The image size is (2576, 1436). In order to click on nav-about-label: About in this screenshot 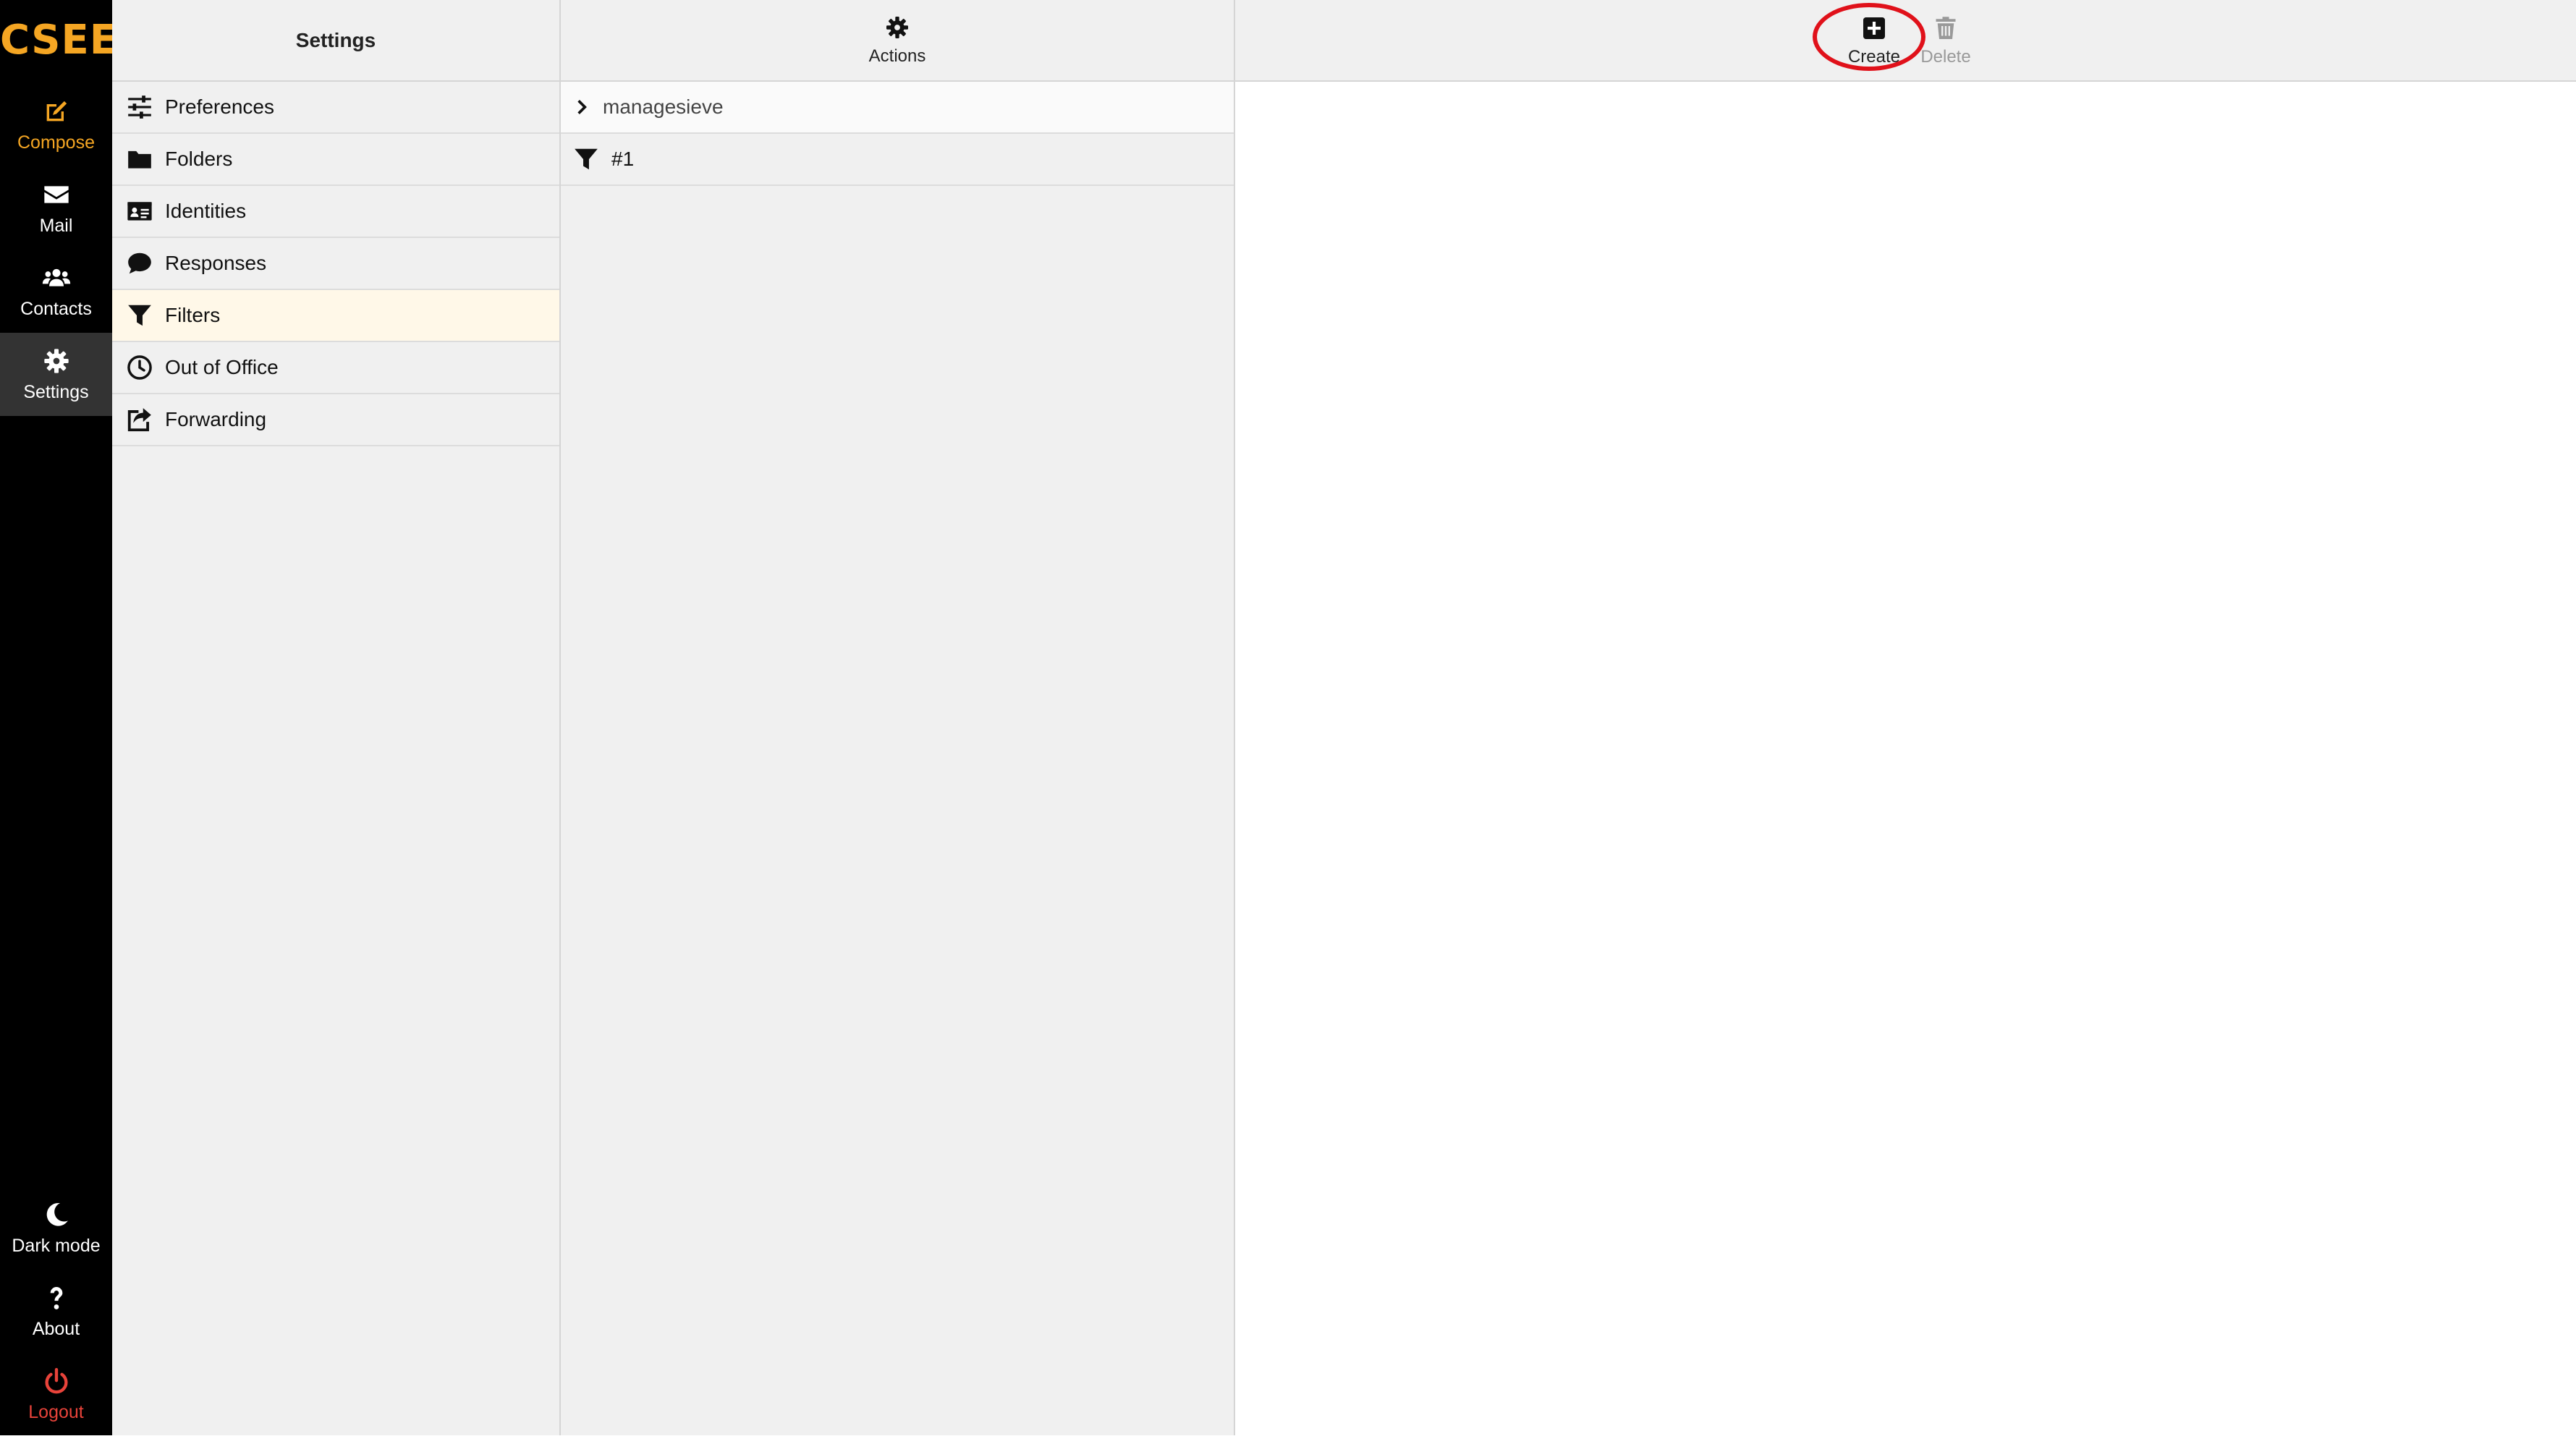, I will do `click(56, 1328)`.